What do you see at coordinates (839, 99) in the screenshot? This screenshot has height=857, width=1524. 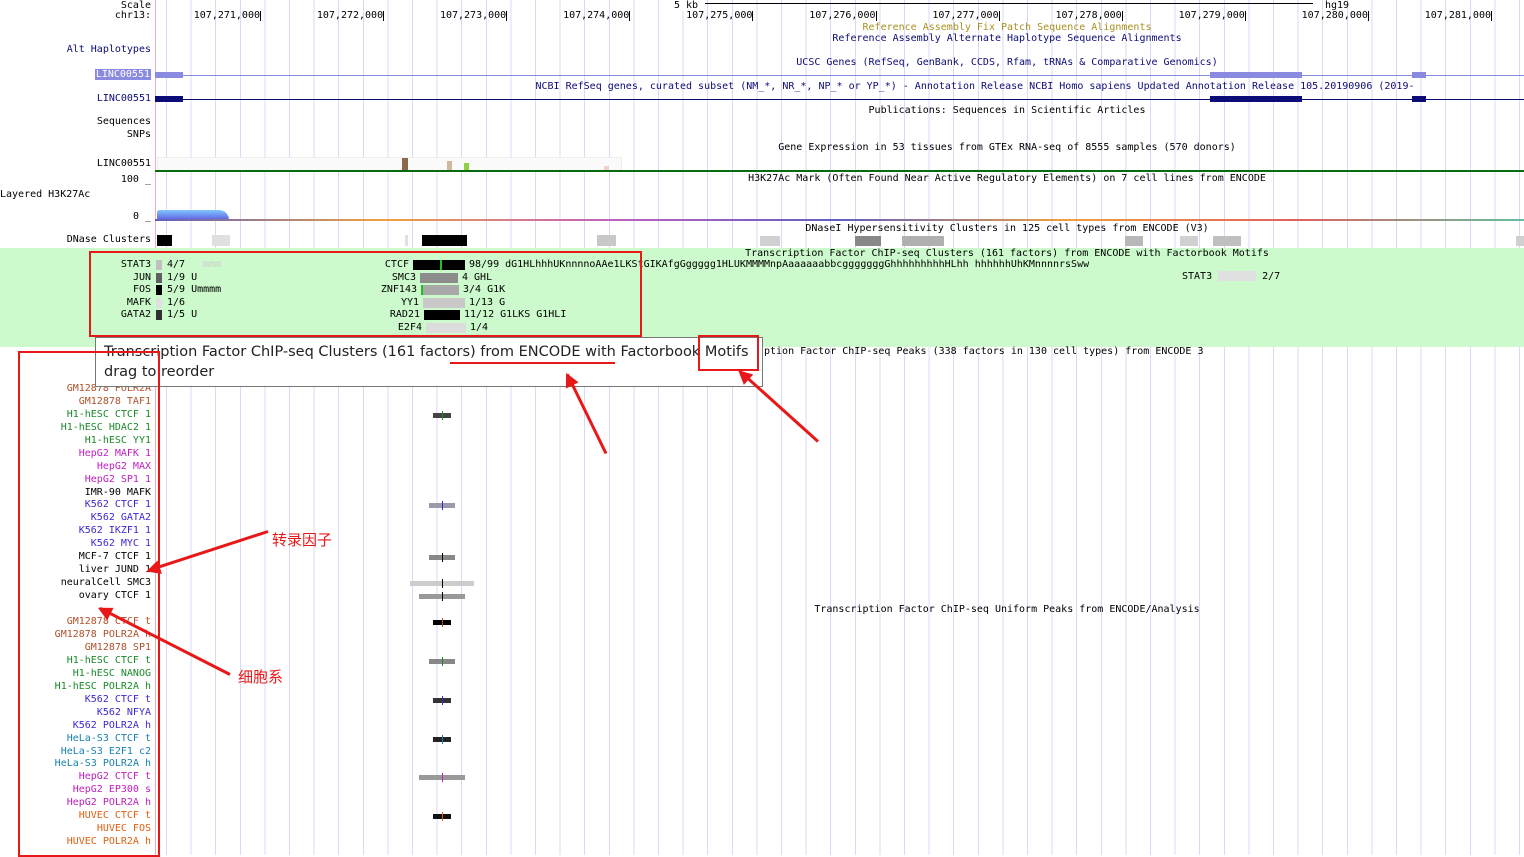 I see `refseq-gene-line` at bounding box center [839, 99].